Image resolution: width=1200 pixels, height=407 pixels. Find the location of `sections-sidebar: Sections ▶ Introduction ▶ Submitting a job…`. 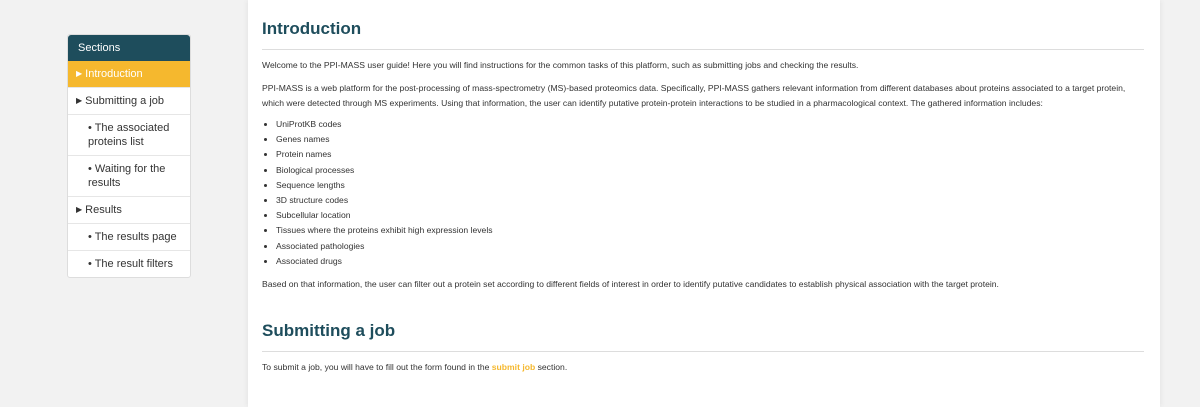

sections-sidebar: Sections ▶ Introduction ▶ Submitting a job… is located at coordinates (129, 156).